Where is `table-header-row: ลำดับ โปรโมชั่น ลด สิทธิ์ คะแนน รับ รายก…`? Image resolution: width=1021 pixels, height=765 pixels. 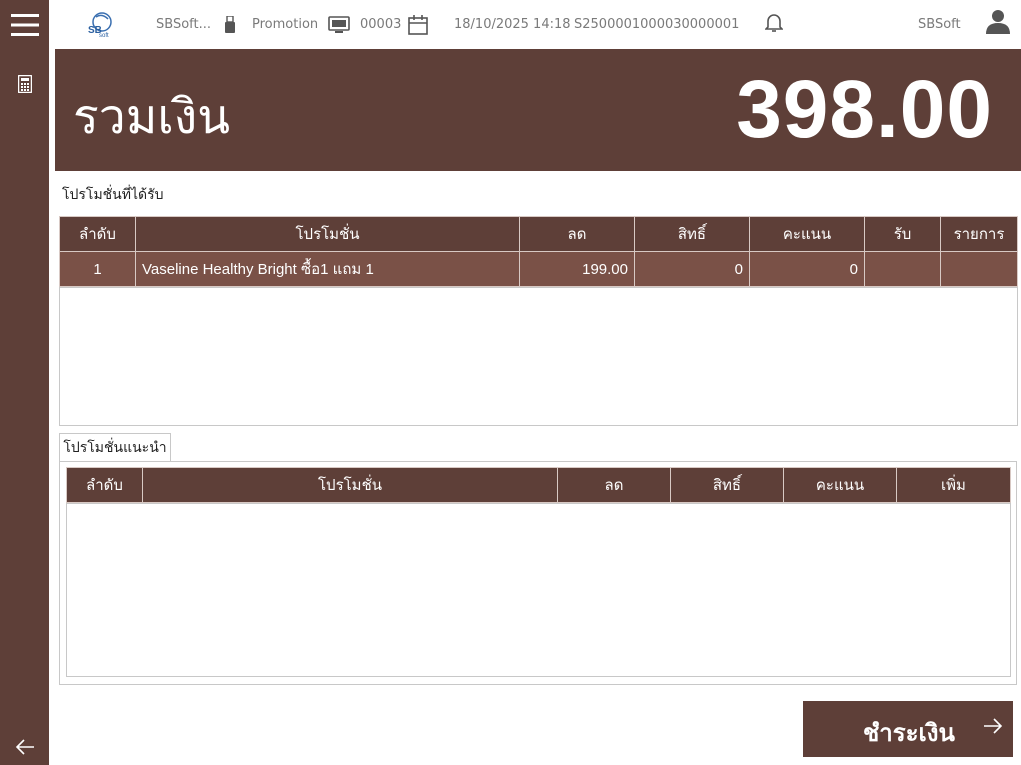 table-header-row: ลำดับ โปรโมชั่น ลด สิทธิ์ คะแนน รับ รายก… is located at coordinates (538, 234).